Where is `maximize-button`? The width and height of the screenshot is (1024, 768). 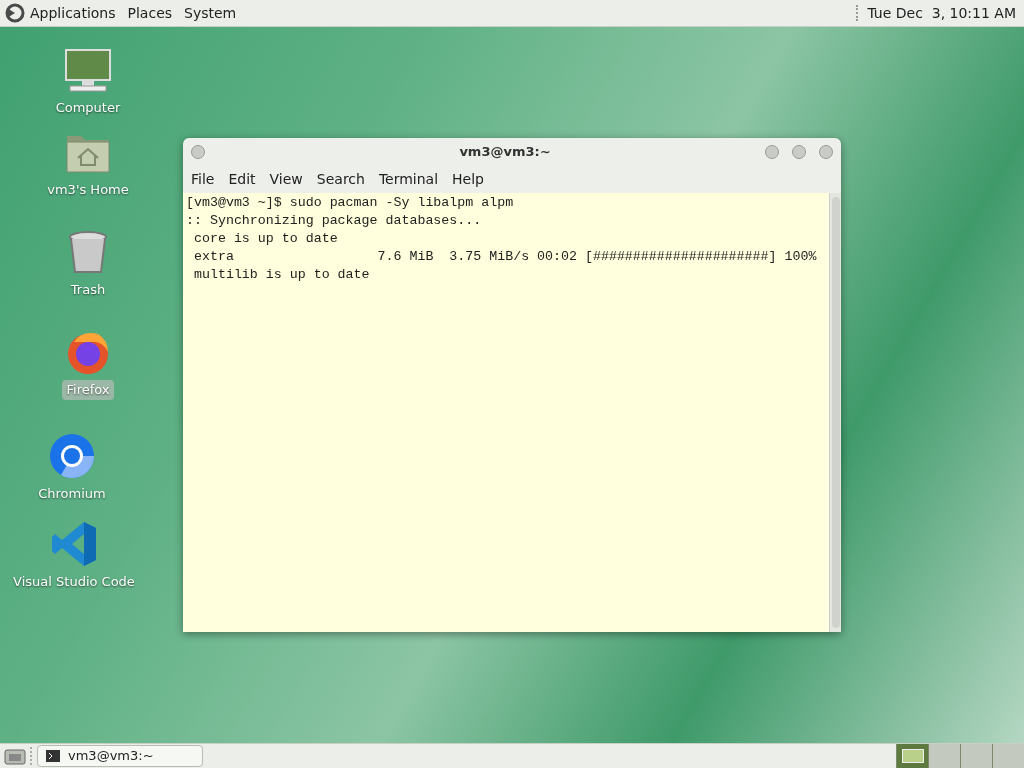 maximize-button is located at coordinates (799, 152).